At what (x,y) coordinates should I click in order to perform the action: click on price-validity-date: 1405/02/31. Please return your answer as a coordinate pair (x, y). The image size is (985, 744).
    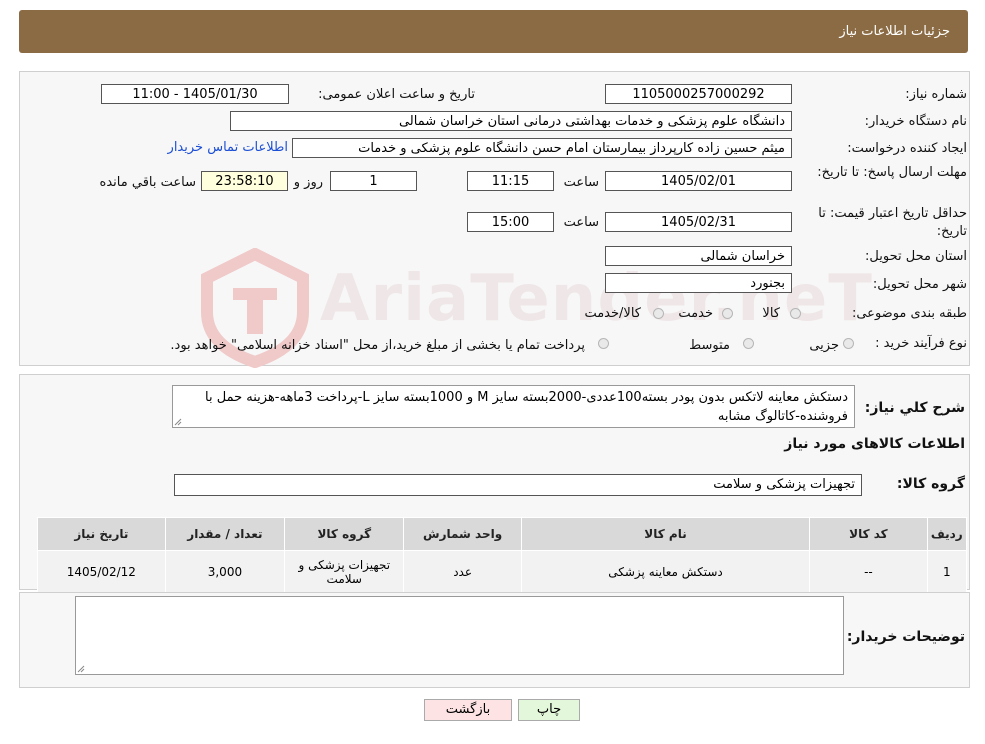
    Looking at the image, I should click on (698, 222).